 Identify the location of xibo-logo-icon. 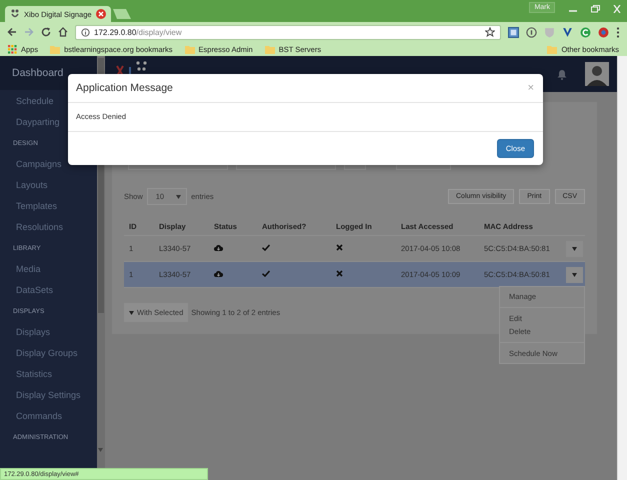
(15, 14).